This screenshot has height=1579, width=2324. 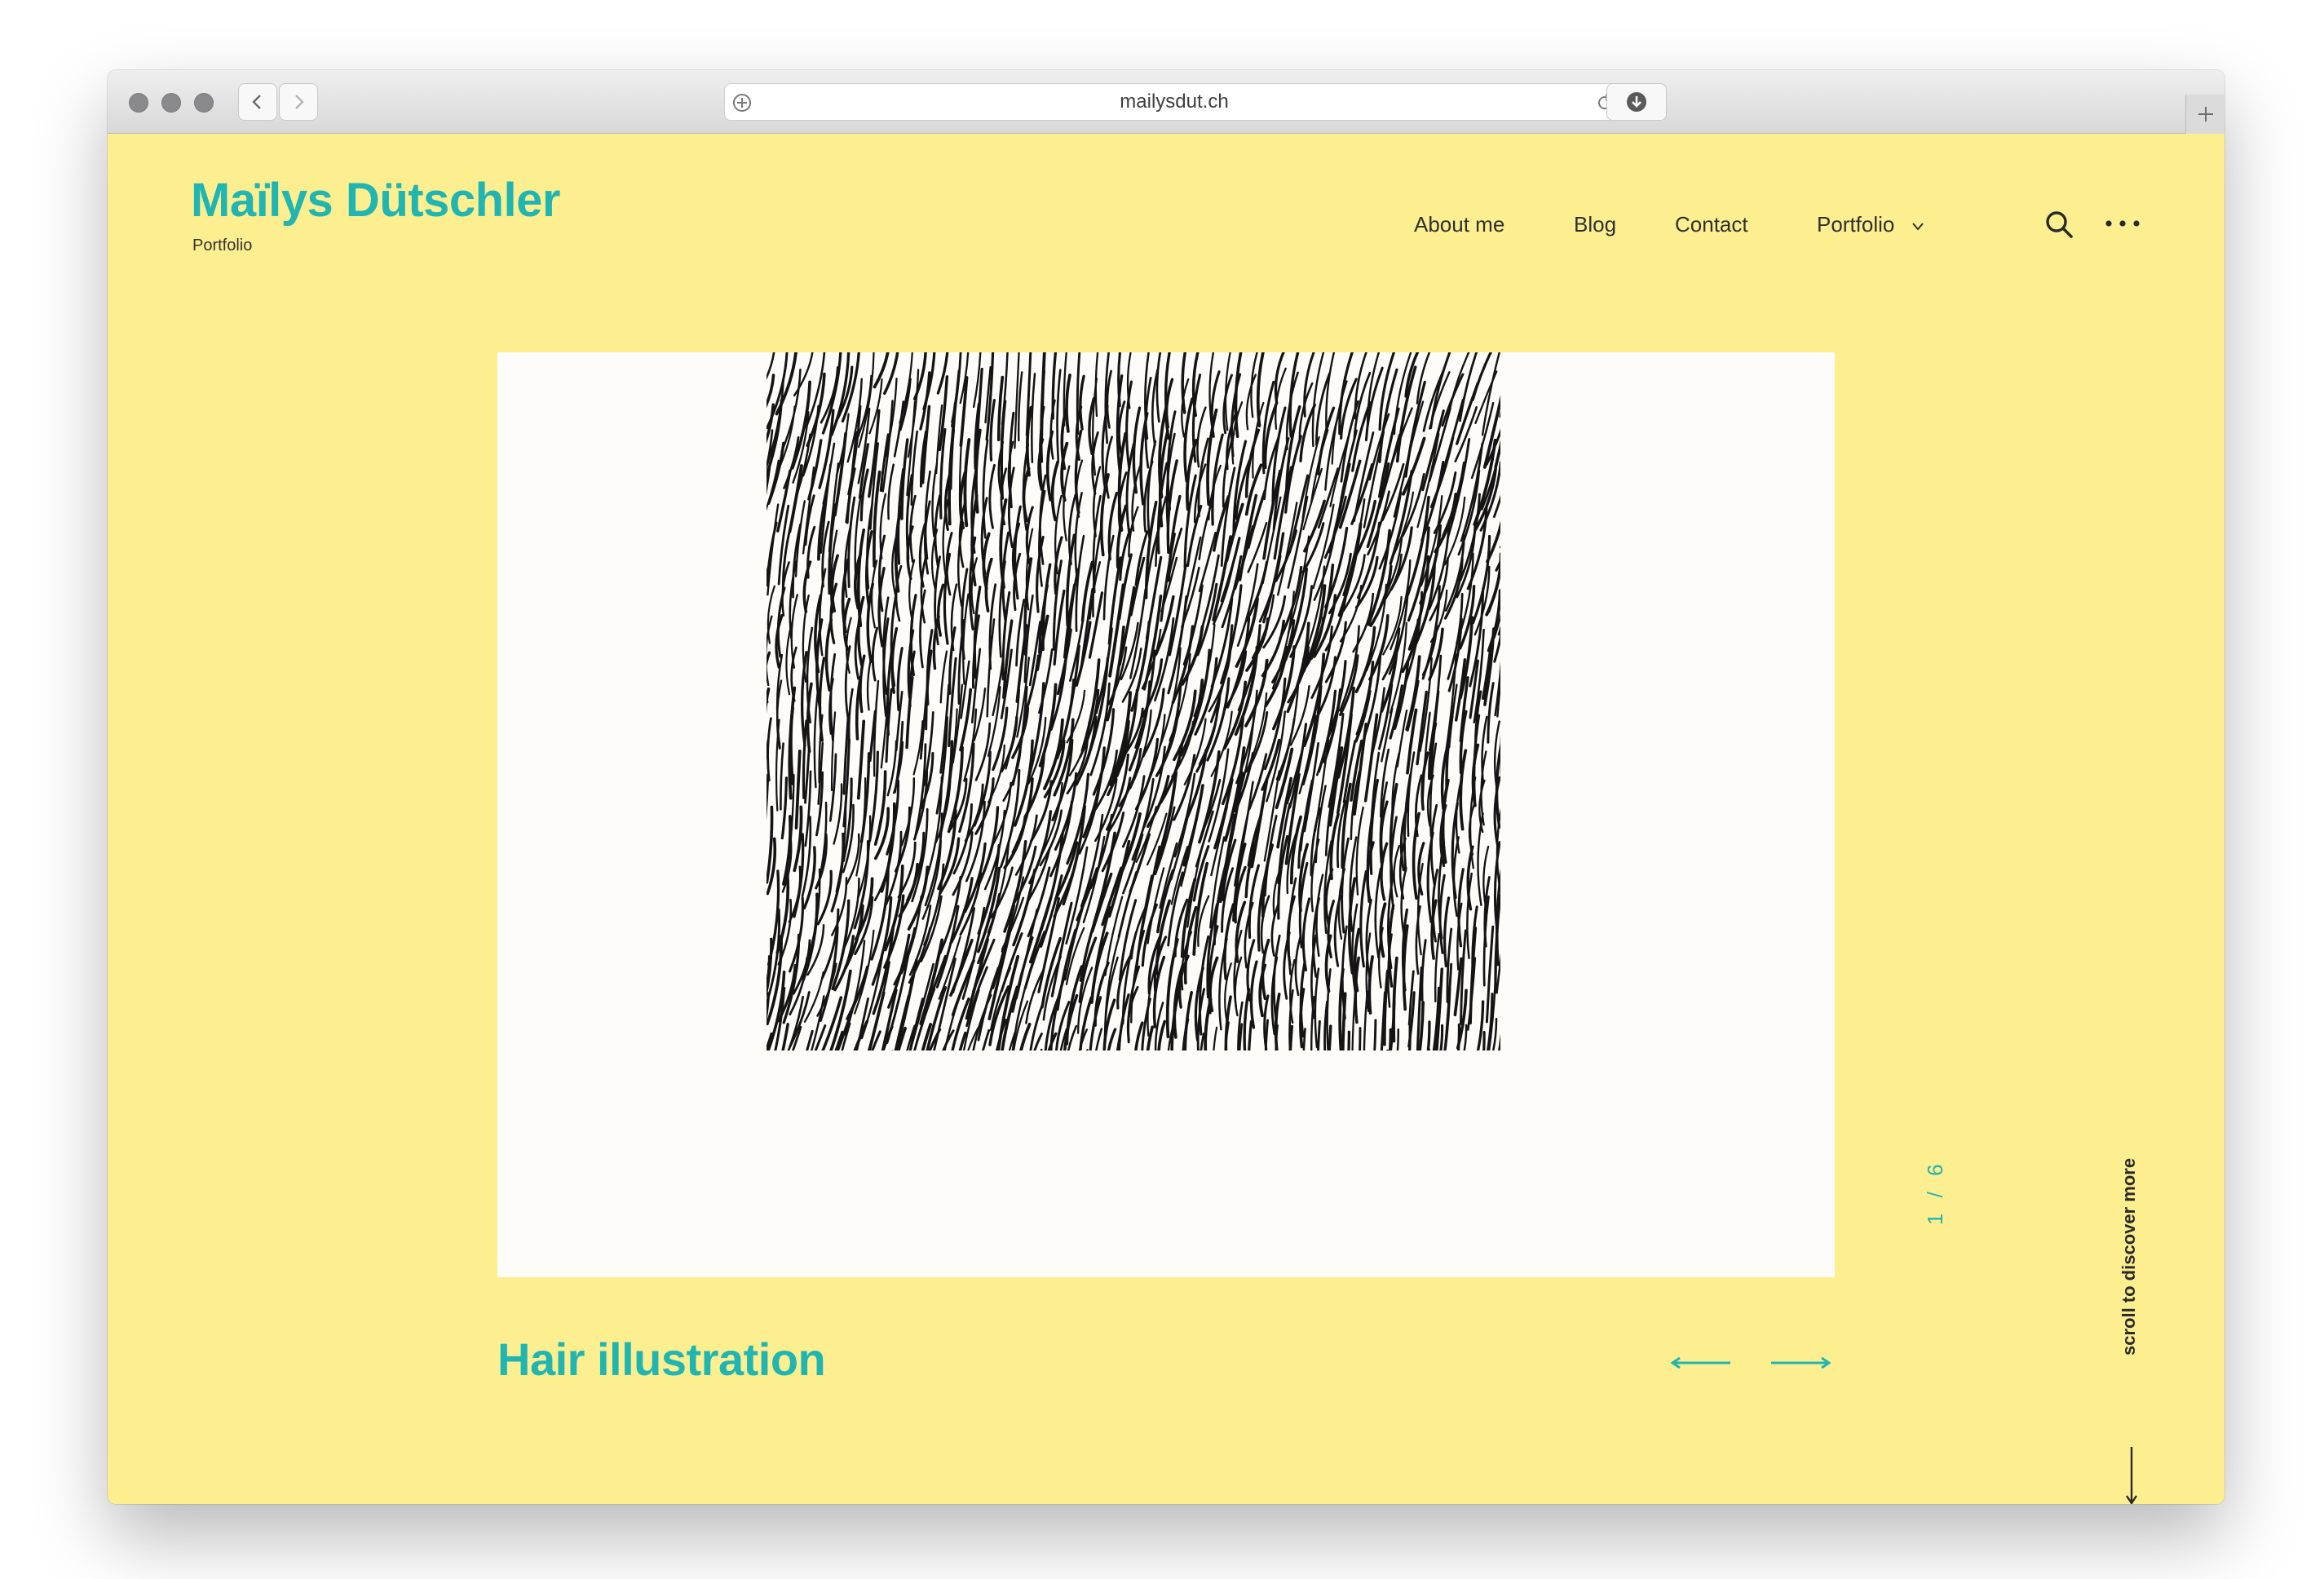 I want to click on address-bar: mailysdut.ch, so click(x=1174, y=102).